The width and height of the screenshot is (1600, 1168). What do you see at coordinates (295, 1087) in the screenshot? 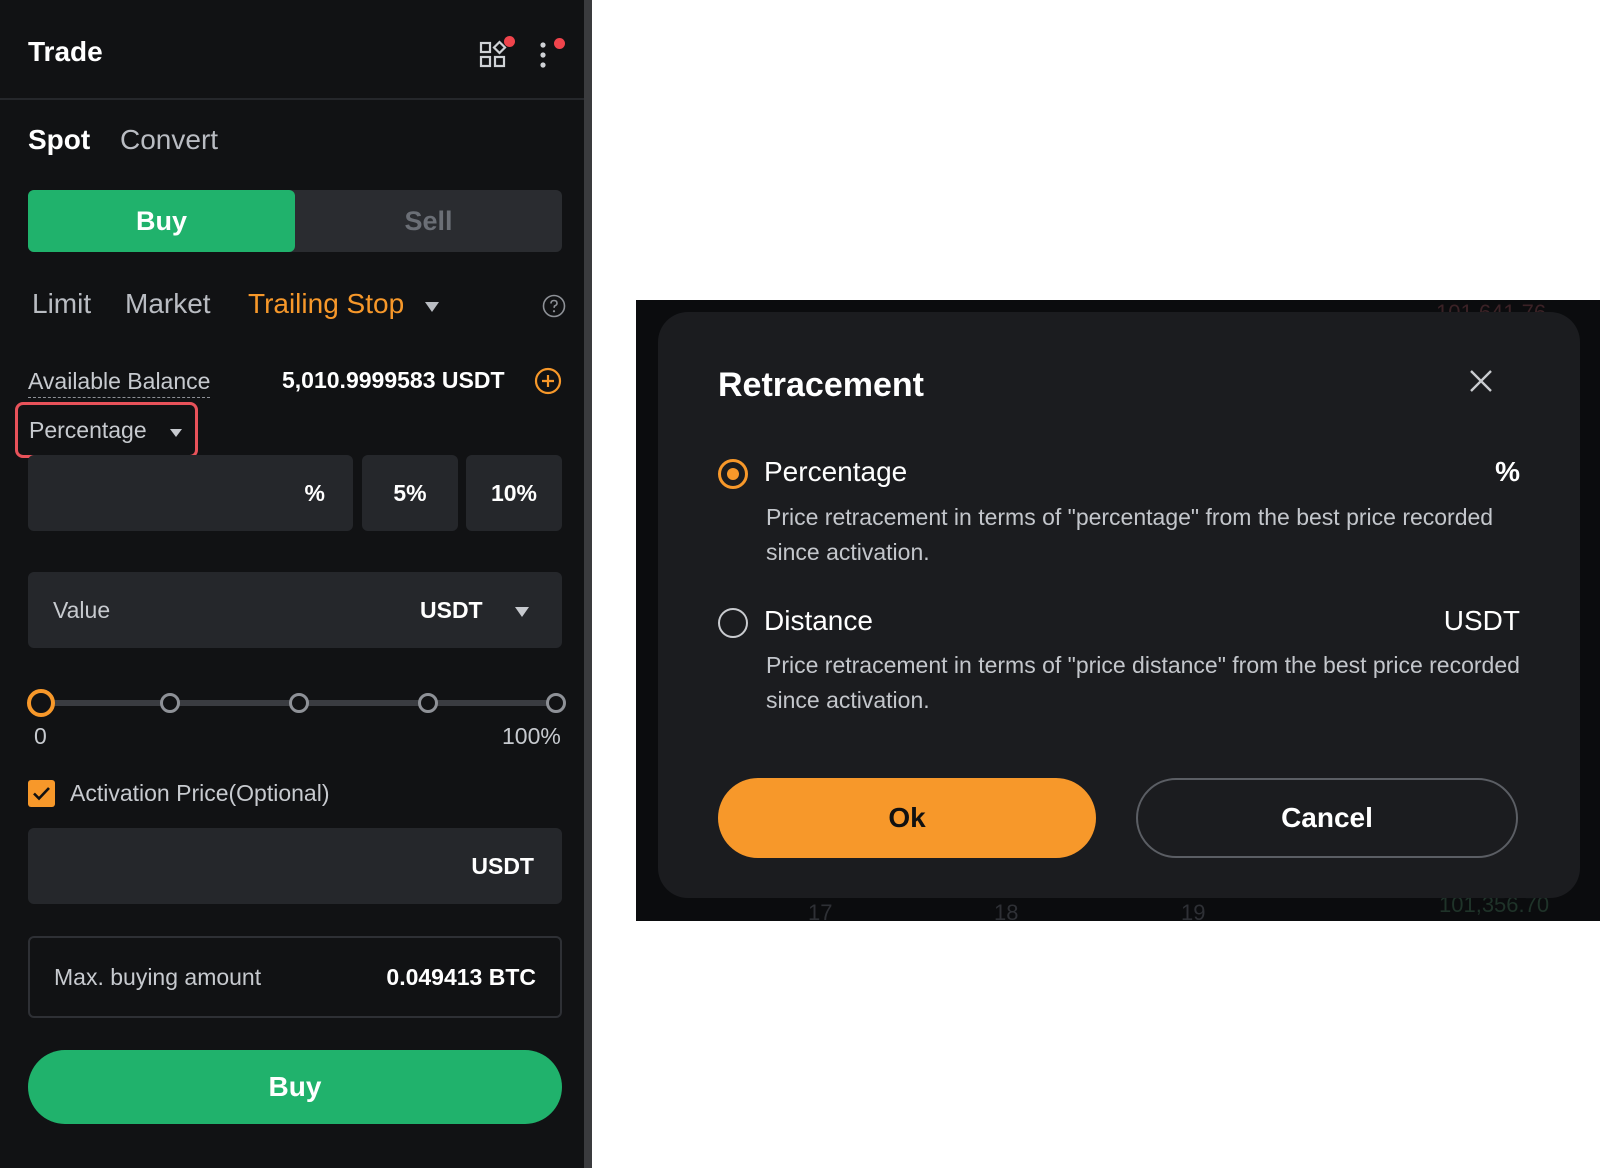
I see `submit-buy-button: Buy` at bounding box center [295, 1087].